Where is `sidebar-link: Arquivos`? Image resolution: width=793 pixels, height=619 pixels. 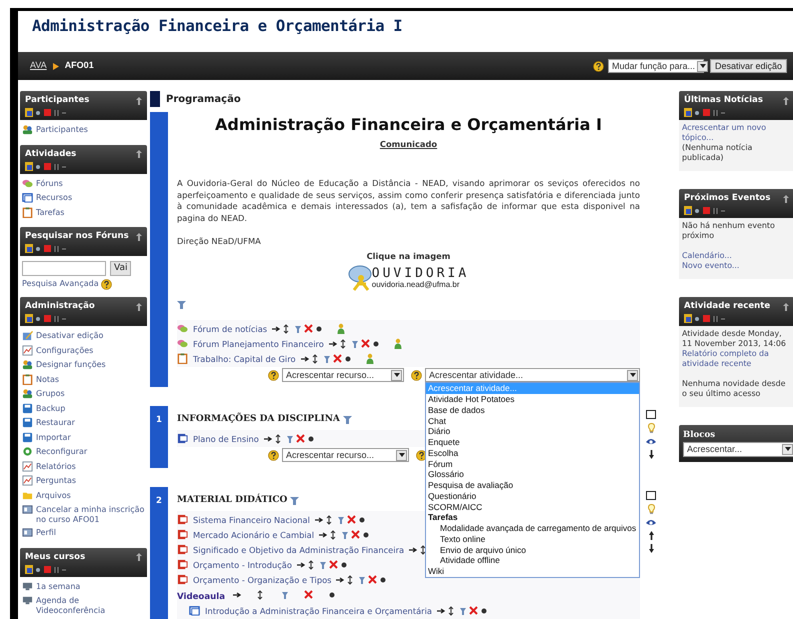
sidebar-link: Arquivos is located at coordinates (53, 495).